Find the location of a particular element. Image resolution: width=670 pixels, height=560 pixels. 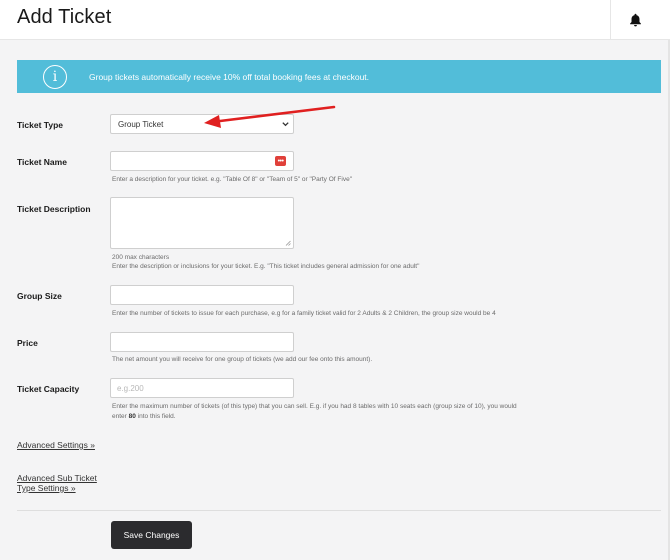

info-icon: i is located at coordinates (55, 76).